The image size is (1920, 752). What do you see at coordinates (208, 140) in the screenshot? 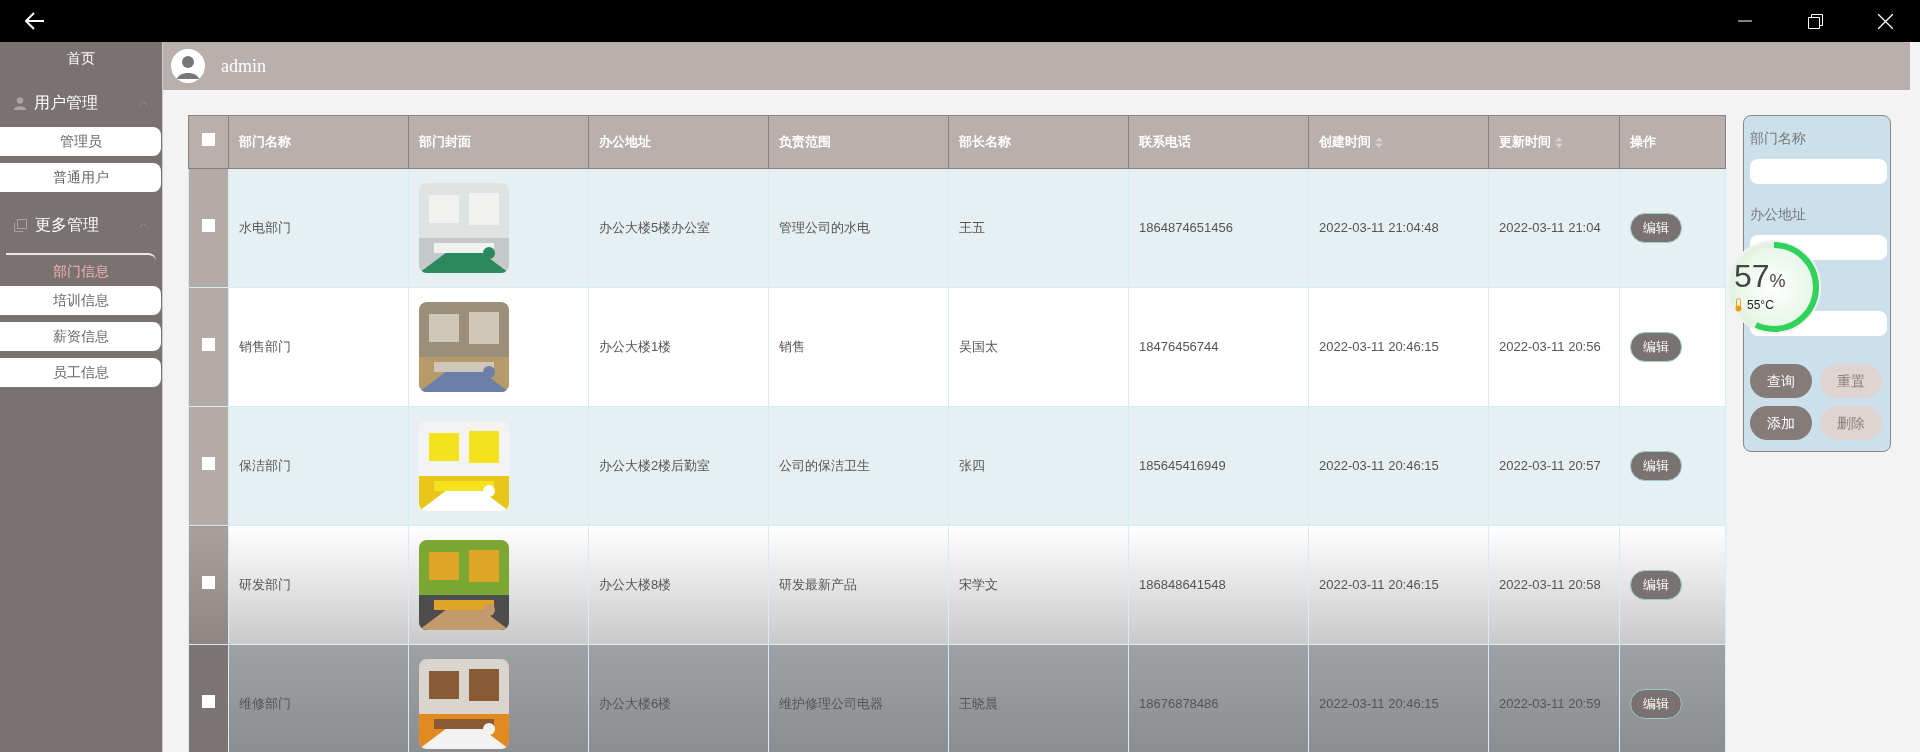
I see `select-all-checkbox` at bounding box center [208, 140].